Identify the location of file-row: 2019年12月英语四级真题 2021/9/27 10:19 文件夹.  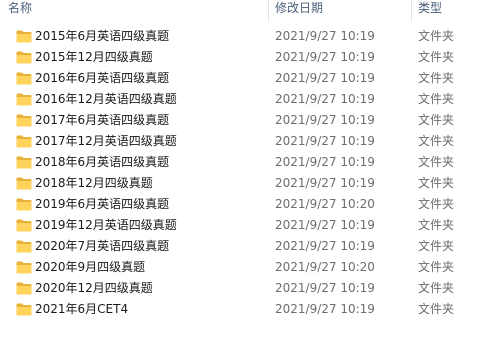
(239, 225).